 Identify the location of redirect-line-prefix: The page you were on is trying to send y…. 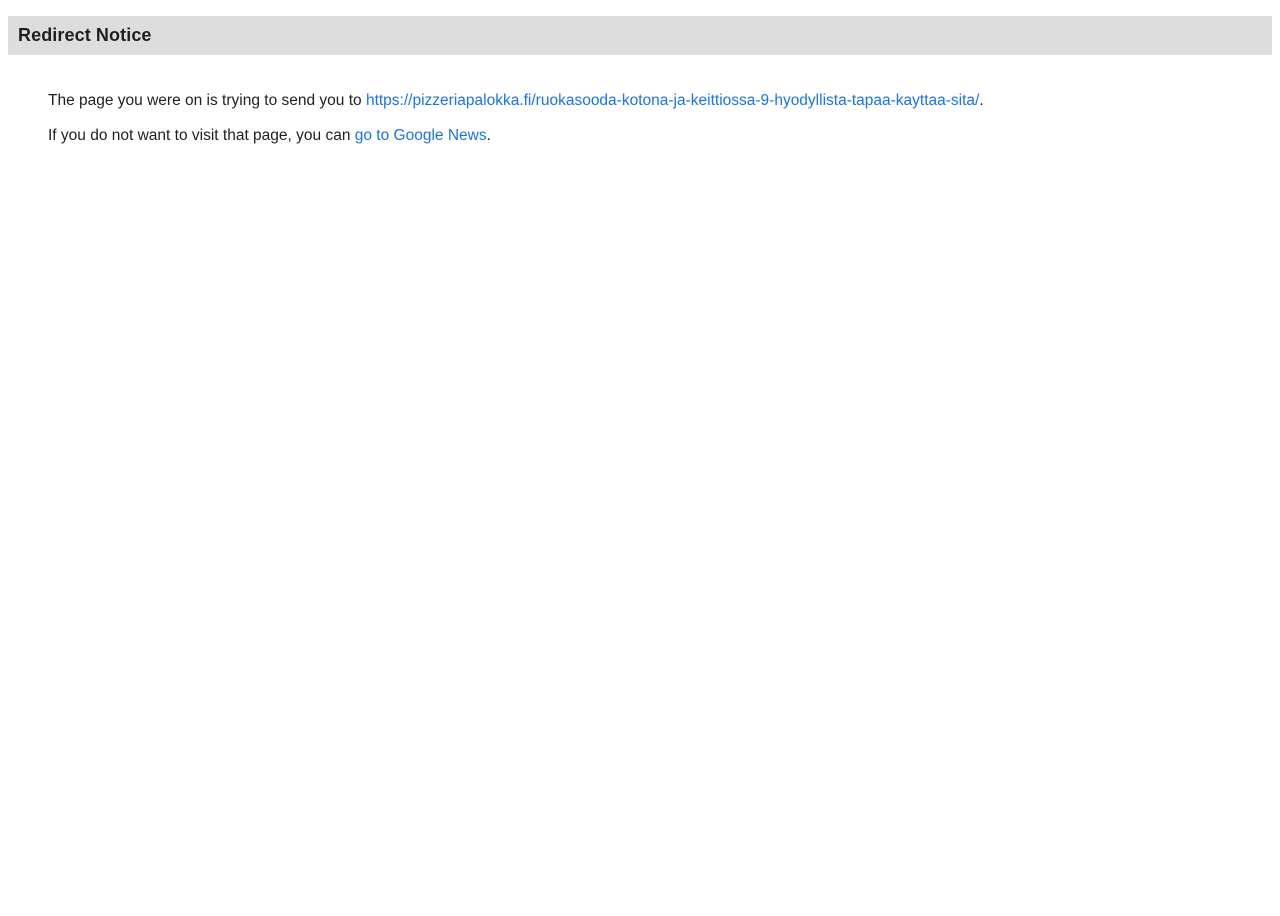
(207, 100).